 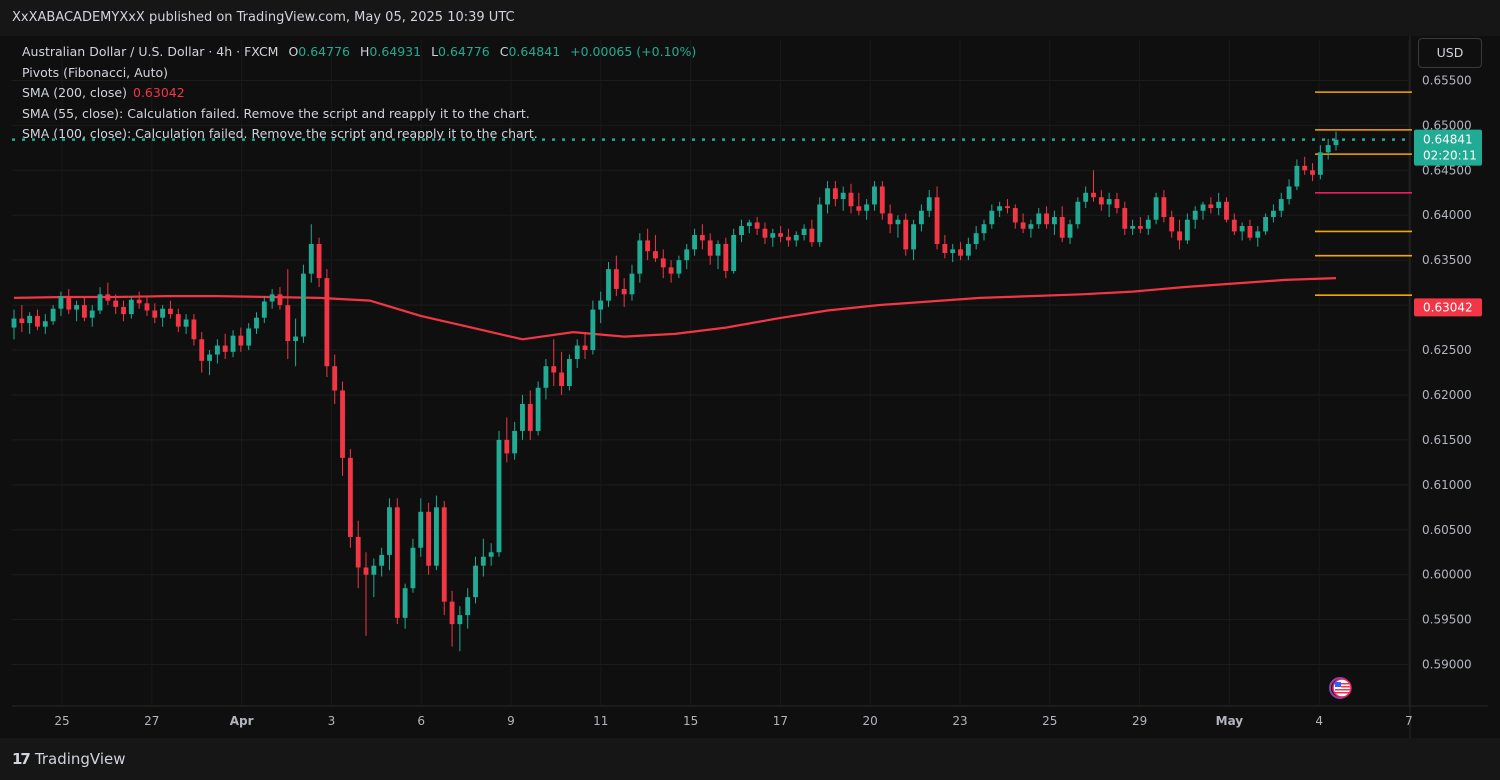 I want to click on footer-bar, so click(x=750, y=759).